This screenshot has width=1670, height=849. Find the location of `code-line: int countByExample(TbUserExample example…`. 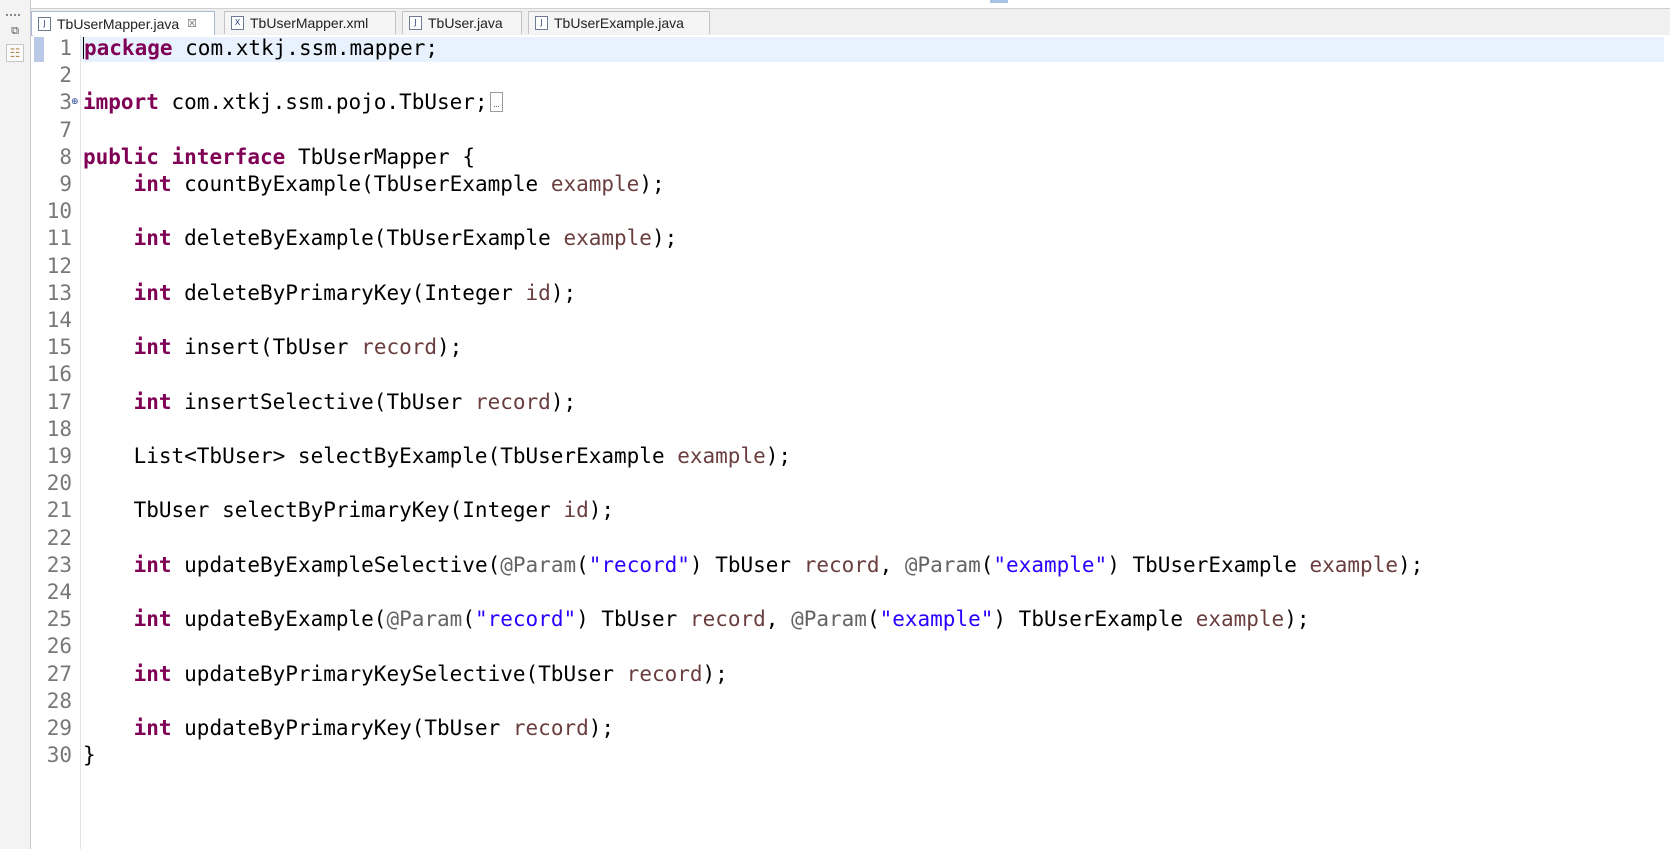

code-line: int countByExample(TbUserExample example… is located at coordinates (374, 184).